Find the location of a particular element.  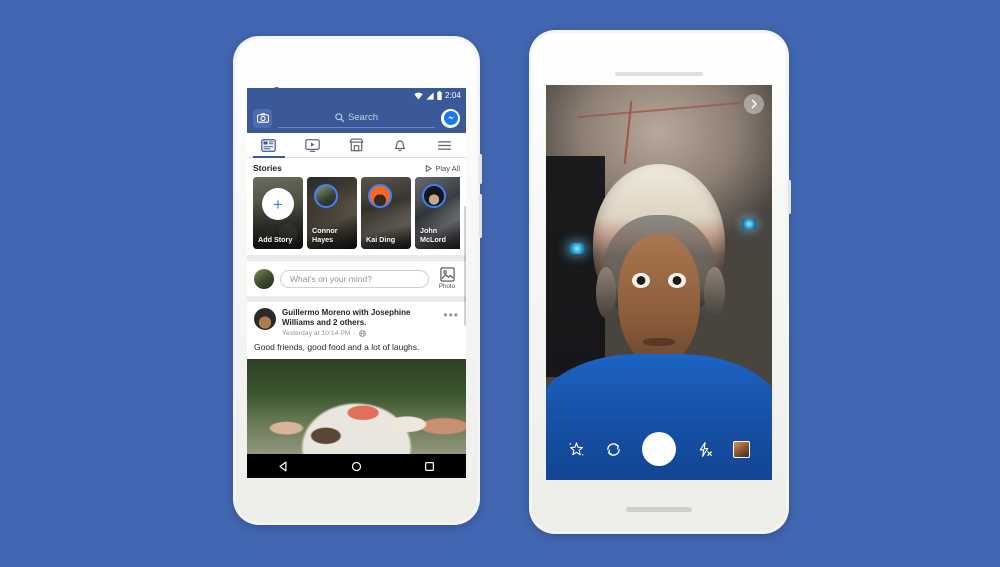

messenger-glyph-icon is located at coordinates (450, 118).